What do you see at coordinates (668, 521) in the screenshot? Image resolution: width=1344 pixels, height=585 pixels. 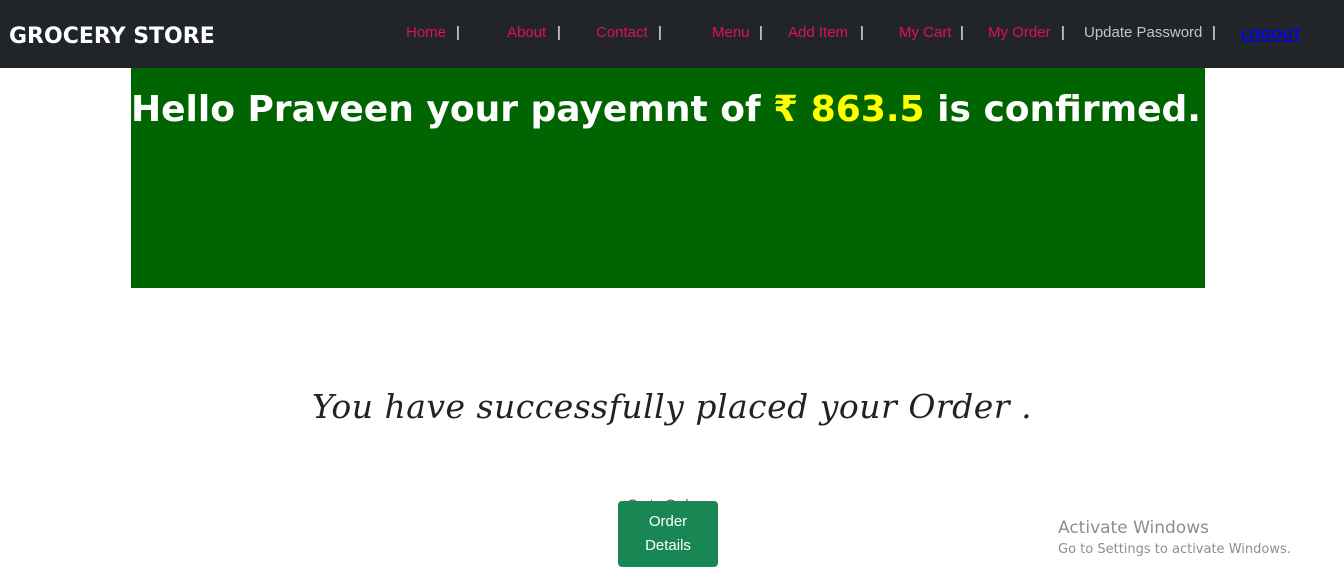 I see `order-button-line1: Order` at bounding box center [668, 521].